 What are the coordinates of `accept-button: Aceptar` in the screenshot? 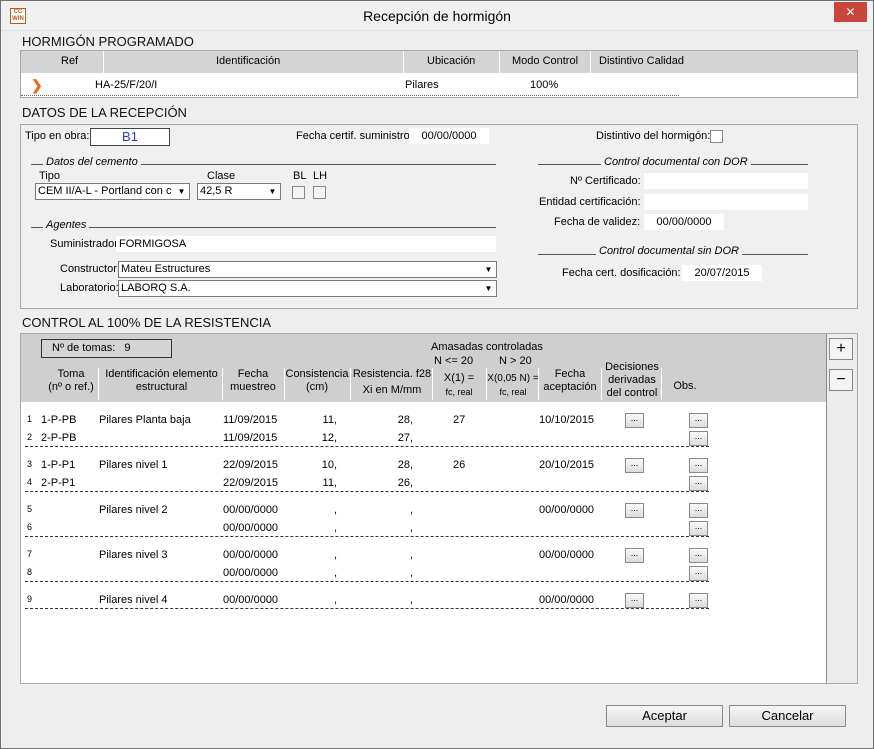 It's located at (664, 716).